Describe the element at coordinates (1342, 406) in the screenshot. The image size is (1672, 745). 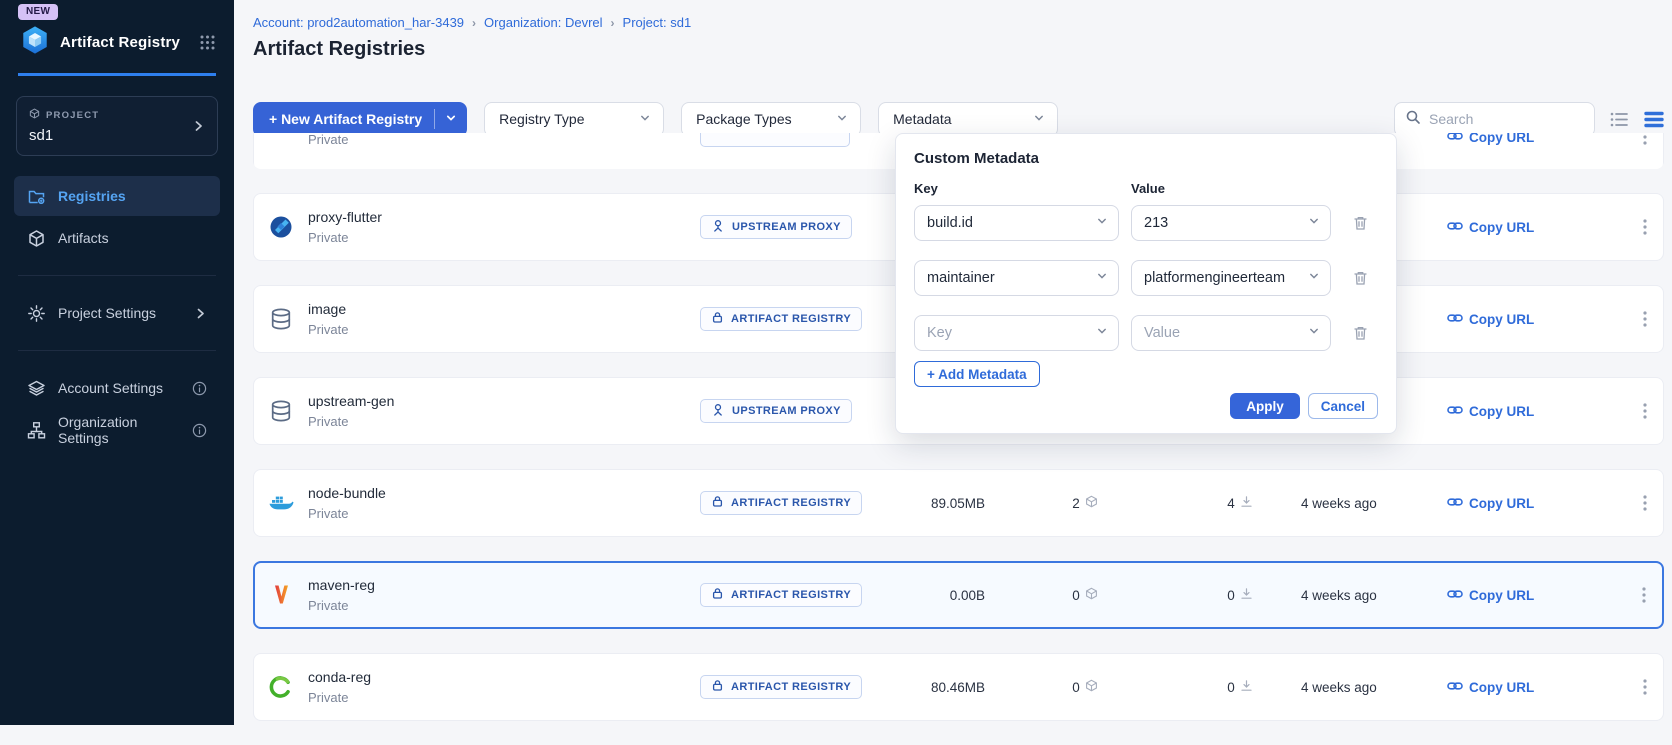
I see `cancel-button: Cancel` at that location.